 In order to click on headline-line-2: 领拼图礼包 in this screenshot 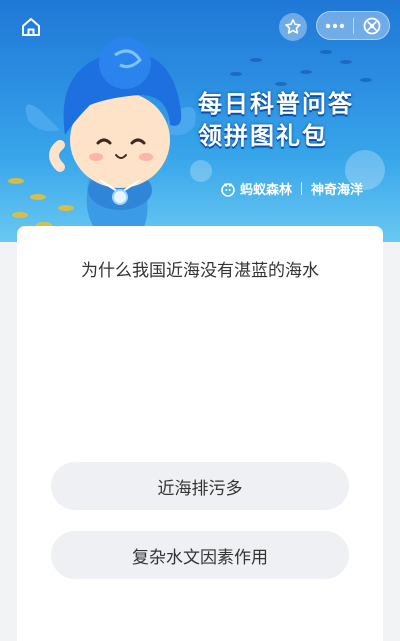, I will do `click(263, 136)`.